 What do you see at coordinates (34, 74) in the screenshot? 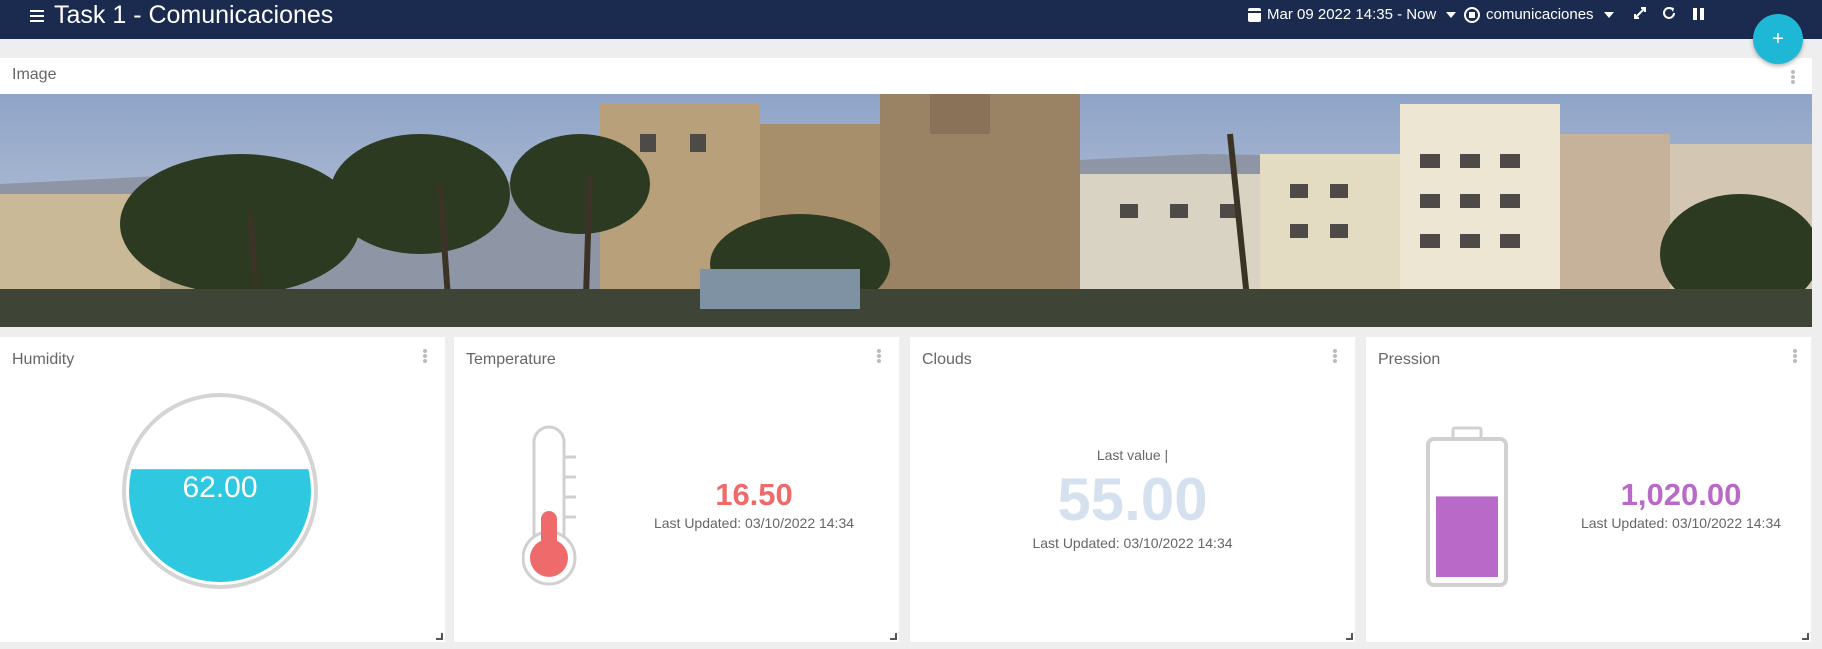
I see `panel-title: Image` at bounding box center [34, 74].